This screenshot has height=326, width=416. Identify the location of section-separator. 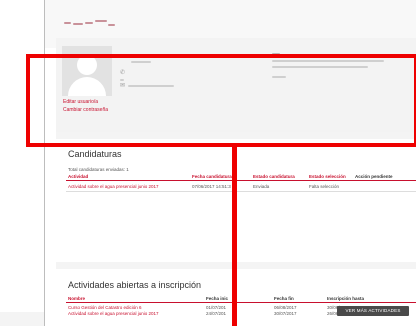
(236, 135).